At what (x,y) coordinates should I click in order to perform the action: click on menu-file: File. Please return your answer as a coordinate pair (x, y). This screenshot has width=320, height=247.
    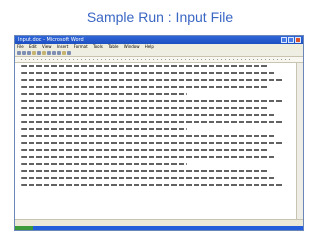
    Looking at the image, I should click on (20, 46).